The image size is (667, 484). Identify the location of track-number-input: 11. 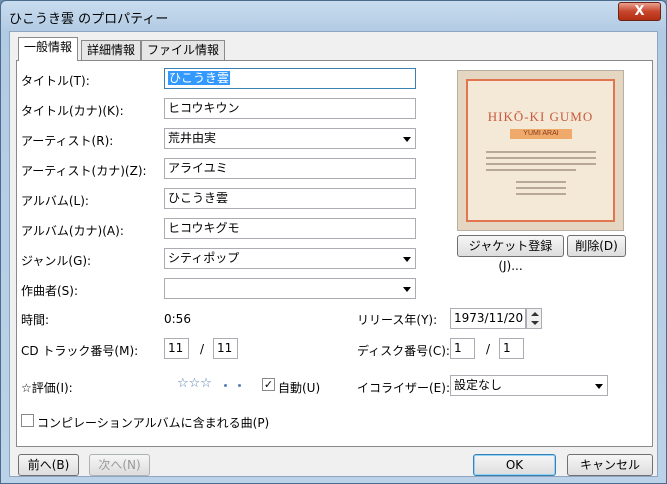
(176, 348).